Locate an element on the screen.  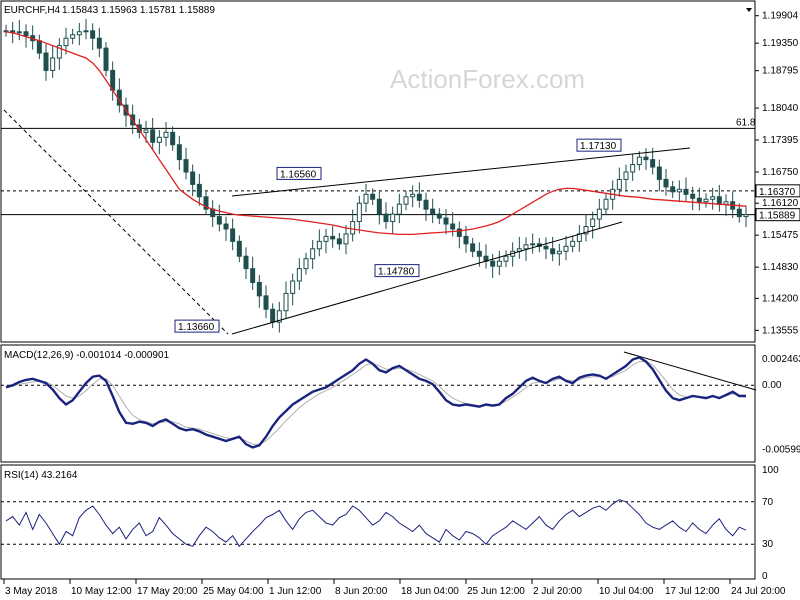
price-tick-label: 1.19350 is located at coordinates (780, 43).